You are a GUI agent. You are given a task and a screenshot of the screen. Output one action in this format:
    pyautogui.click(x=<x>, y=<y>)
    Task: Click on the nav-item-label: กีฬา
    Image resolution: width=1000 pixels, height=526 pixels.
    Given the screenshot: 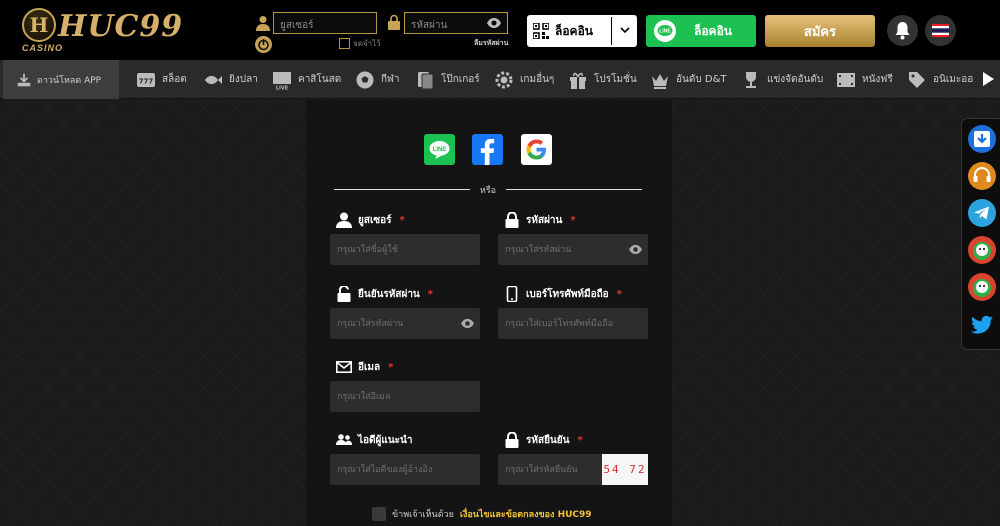 What is the action you would take?
    pyautogui.click(x=390, y=79)
    